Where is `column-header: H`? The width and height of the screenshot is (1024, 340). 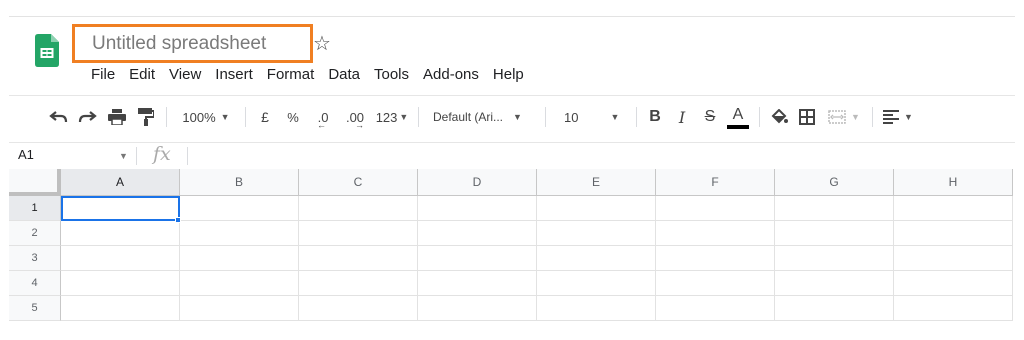 column-header: H is located at coordinates (953, 182).